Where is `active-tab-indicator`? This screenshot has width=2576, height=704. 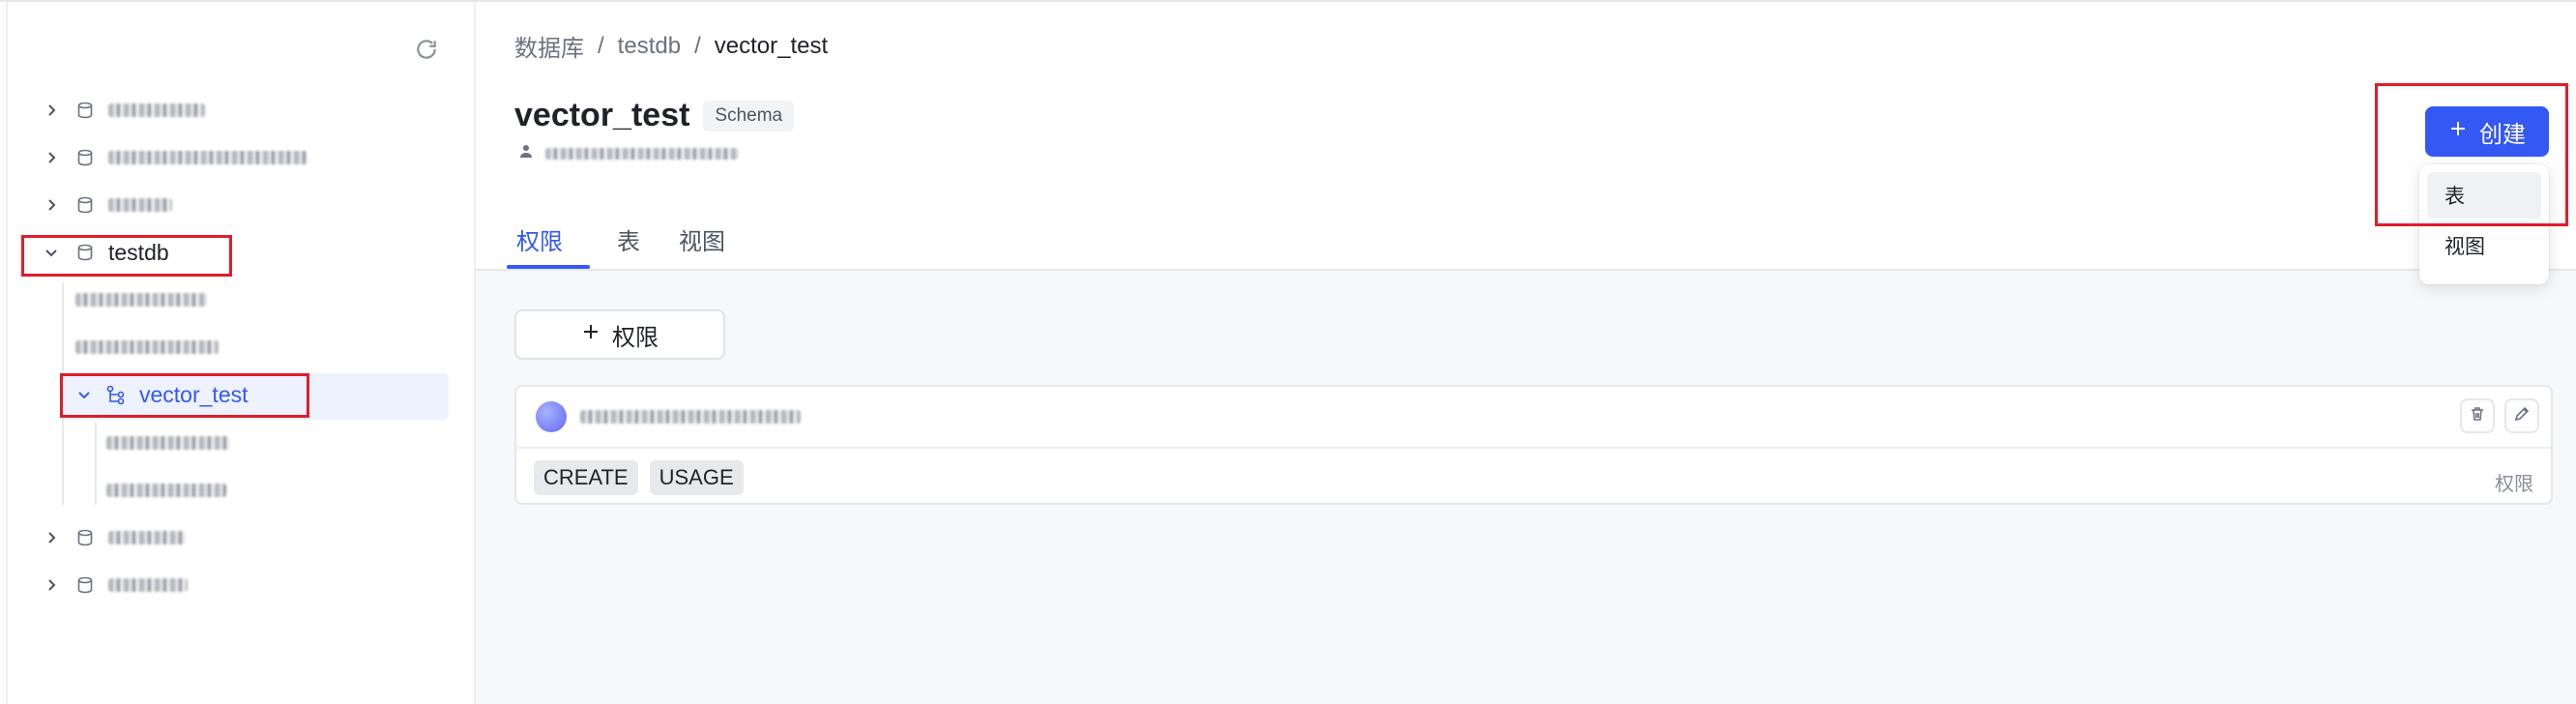
active-tab-indicator is located at coordinates (548, 267).